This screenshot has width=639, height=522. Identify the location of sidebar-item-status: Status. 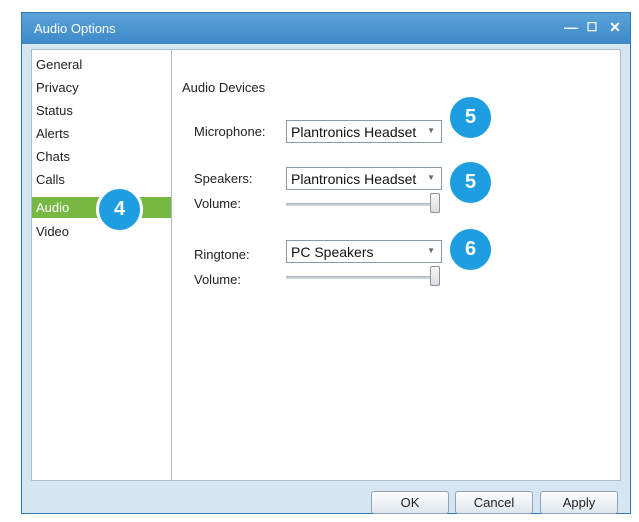
(101, 110).